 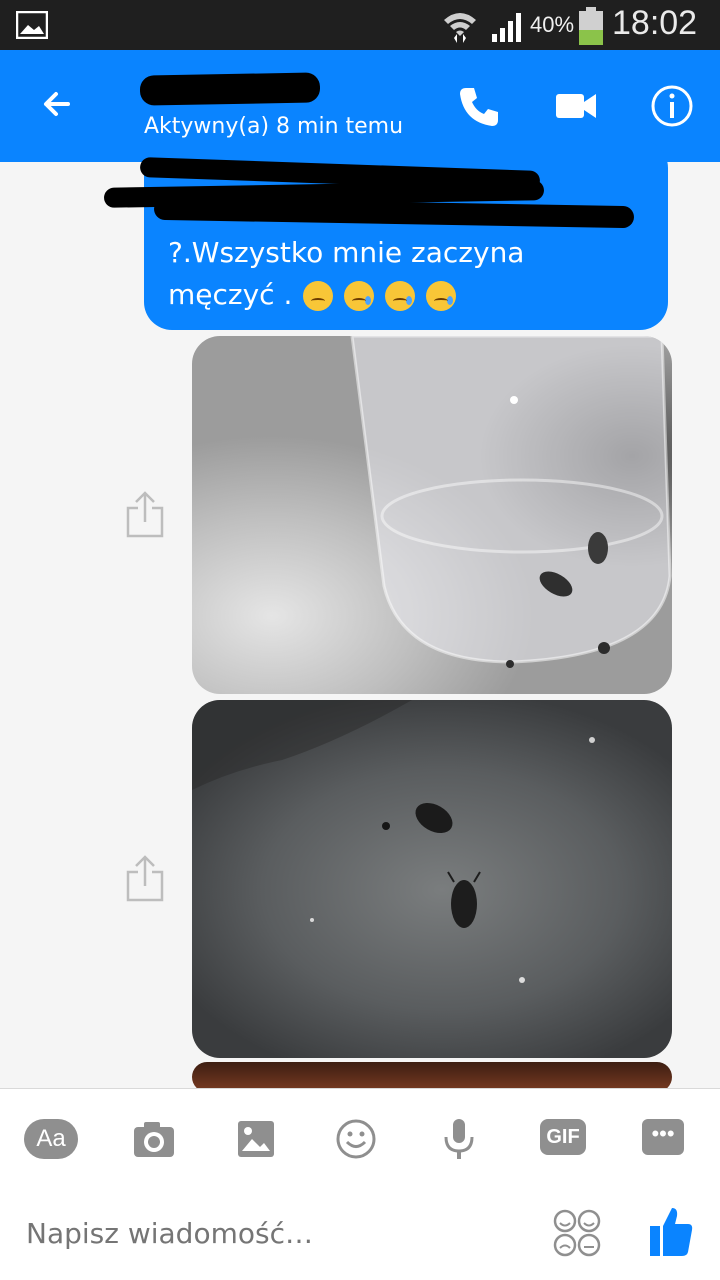 What do you see at coordinates (479, 107) in the screenshot?
I see `phone-icon` at bounding box center [479, 107].